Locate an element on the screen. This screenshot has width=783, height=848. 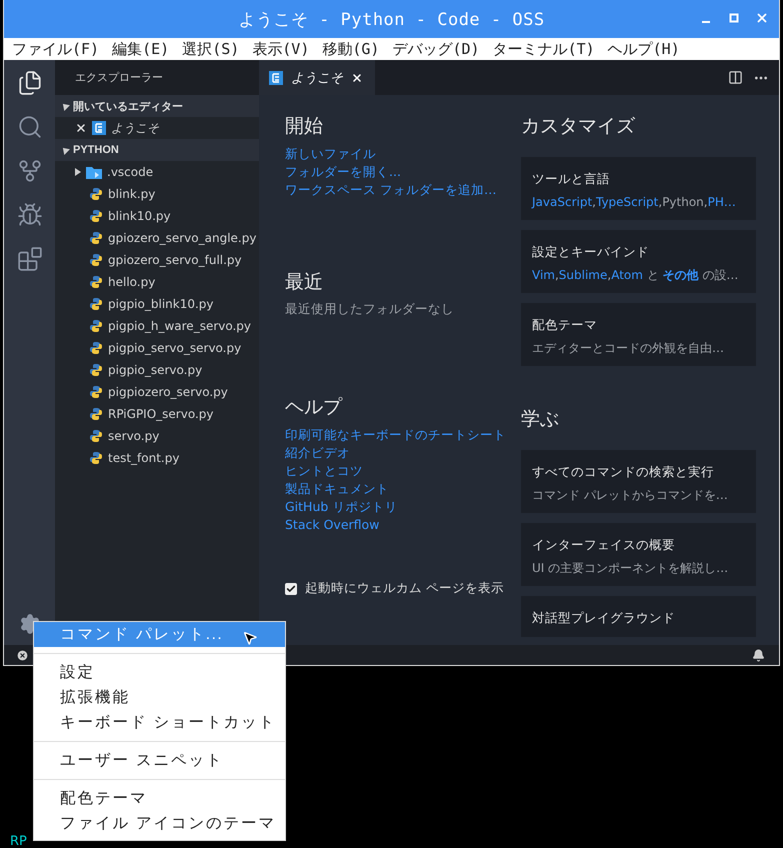
maximize-icon is located at coordinates (734, 18).